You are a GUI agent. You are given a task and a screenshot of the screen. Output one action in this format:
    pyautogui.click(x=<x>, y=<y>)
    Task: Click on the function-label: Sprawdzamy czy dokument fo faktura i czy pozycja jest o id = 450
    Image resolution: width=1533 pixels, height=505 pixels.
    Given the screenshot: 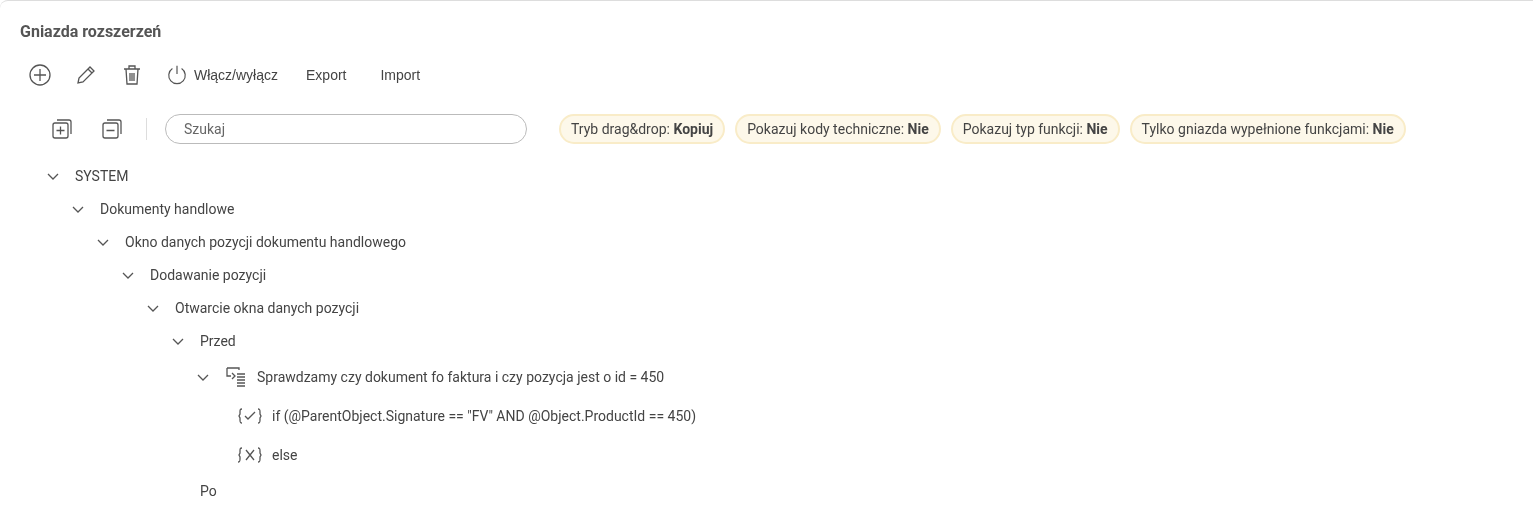 What is the action you would take?
    pyautogui.click(x=461, y=376)
    